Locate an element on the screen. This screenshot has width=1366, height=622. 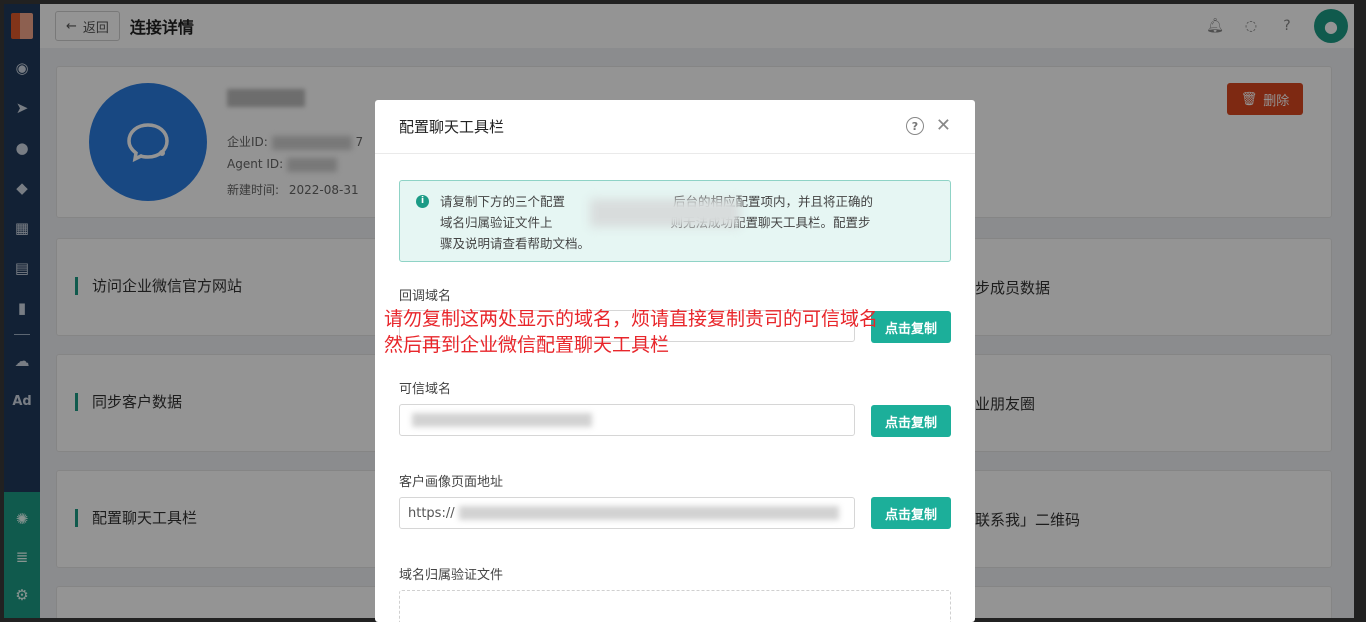
copy-trusted-domain-button: 点击复制 is located at coordinates (911, 421).